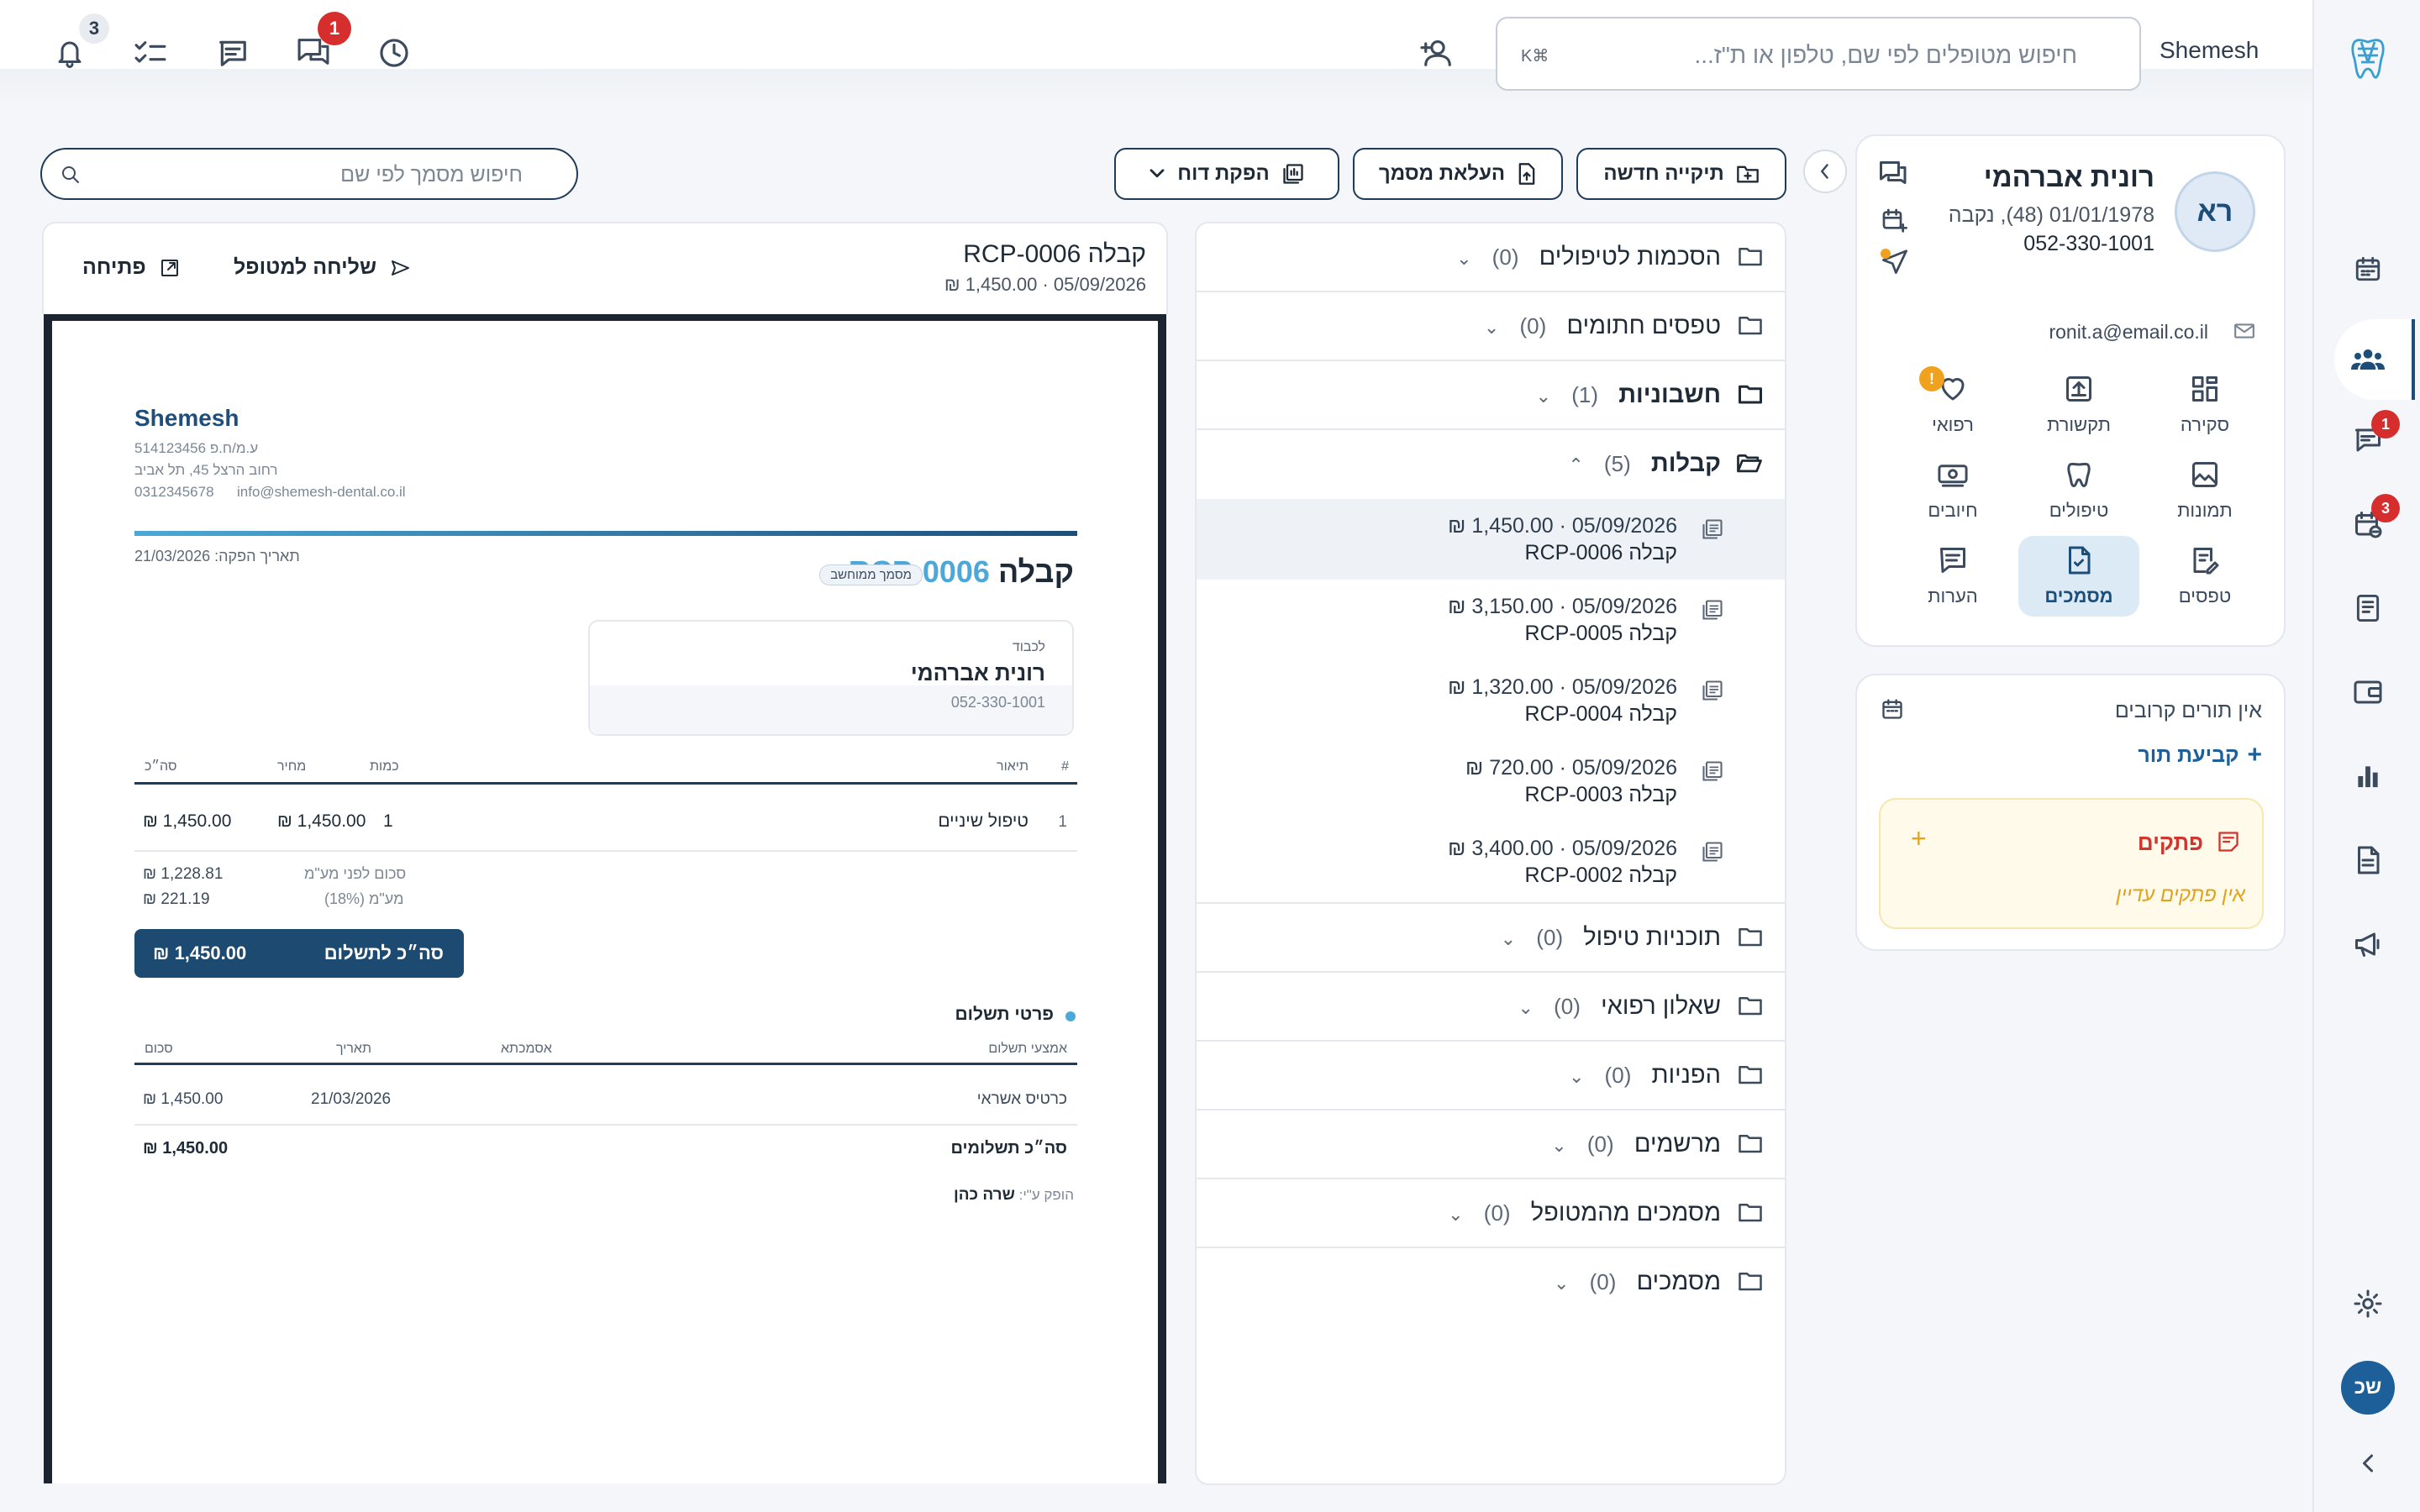 This screenshot has height=1512, width=2420. What do you see at coordinates (1491, 539) in the screenshot?
I see `receipt-item-selected: ₪ 1,450.00 · 05/09/2026 קבלה RCP-0006` at bounding box center [1491, 539].